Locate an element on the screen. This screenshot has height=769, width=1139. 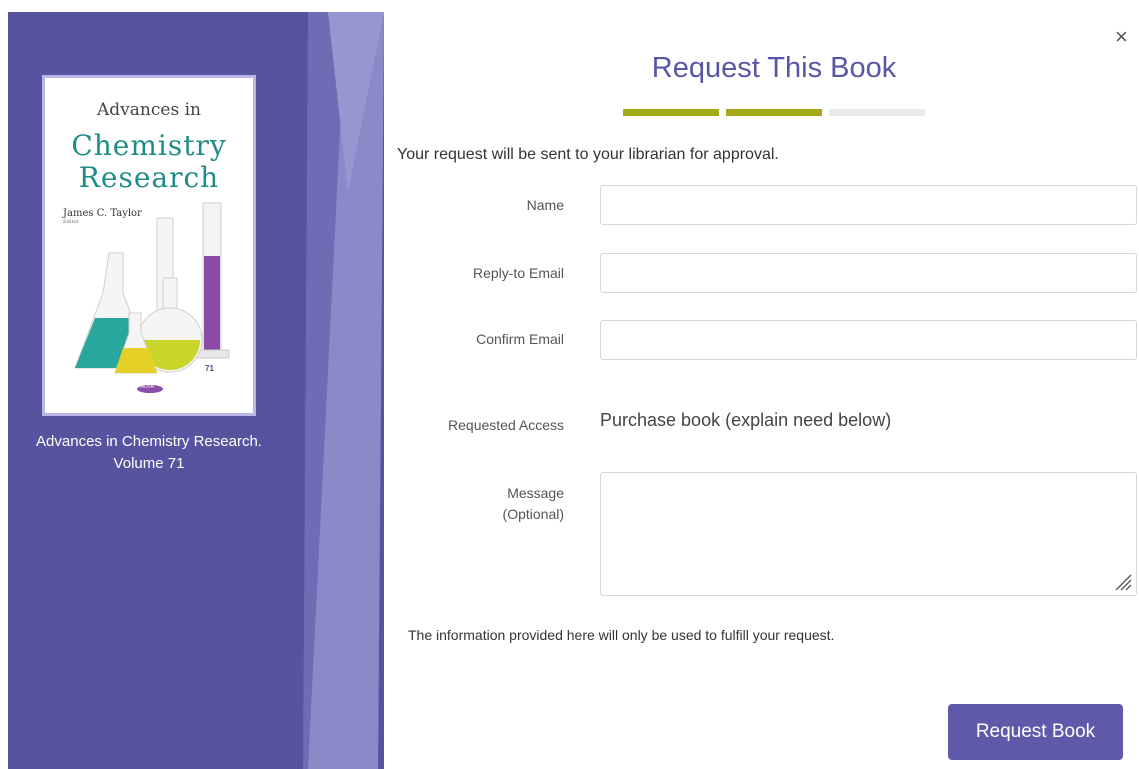
book-caption-title: Advances in Chemistry Research. is located at coordinates (149, 441).